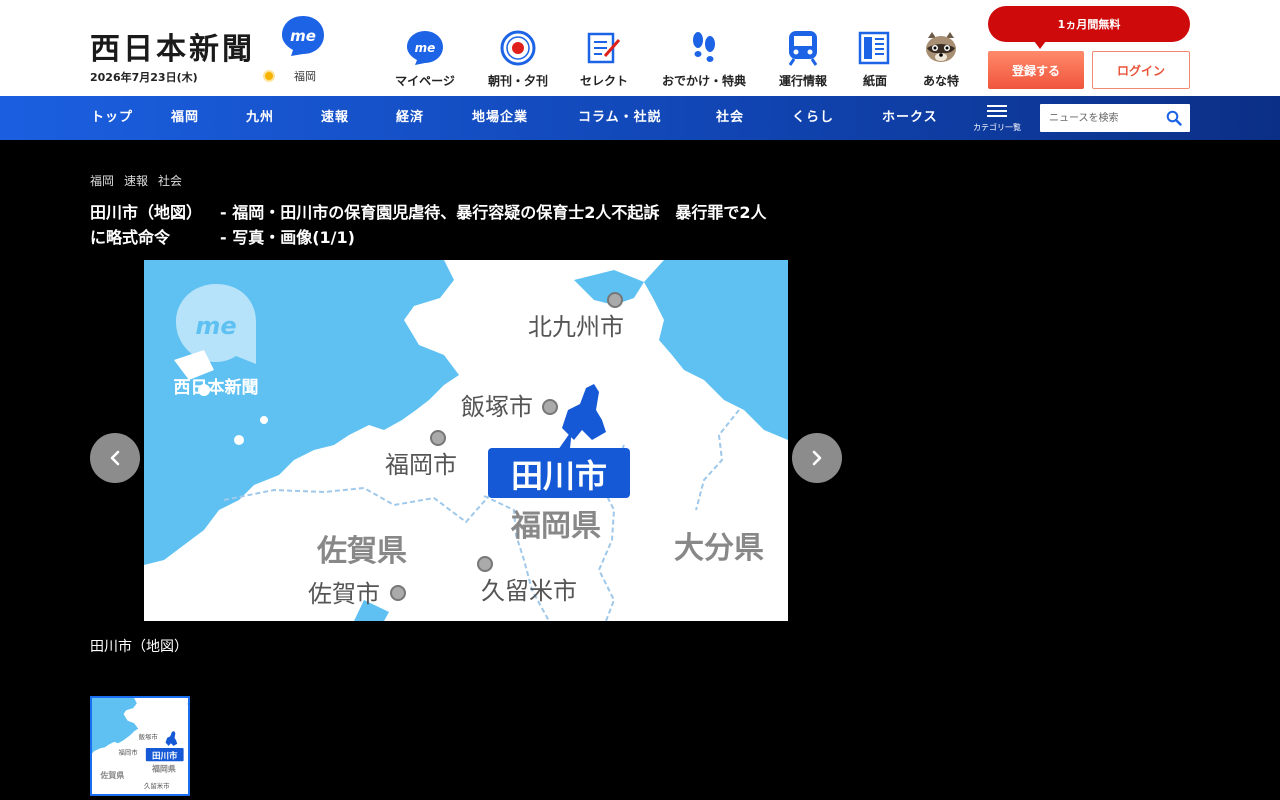 The height and width of the screenshot is (800, 1280). What do you see at coordinates (941, 48) in the screenshot?
I see `raccoon-icon` at bounding box center [941, 48].